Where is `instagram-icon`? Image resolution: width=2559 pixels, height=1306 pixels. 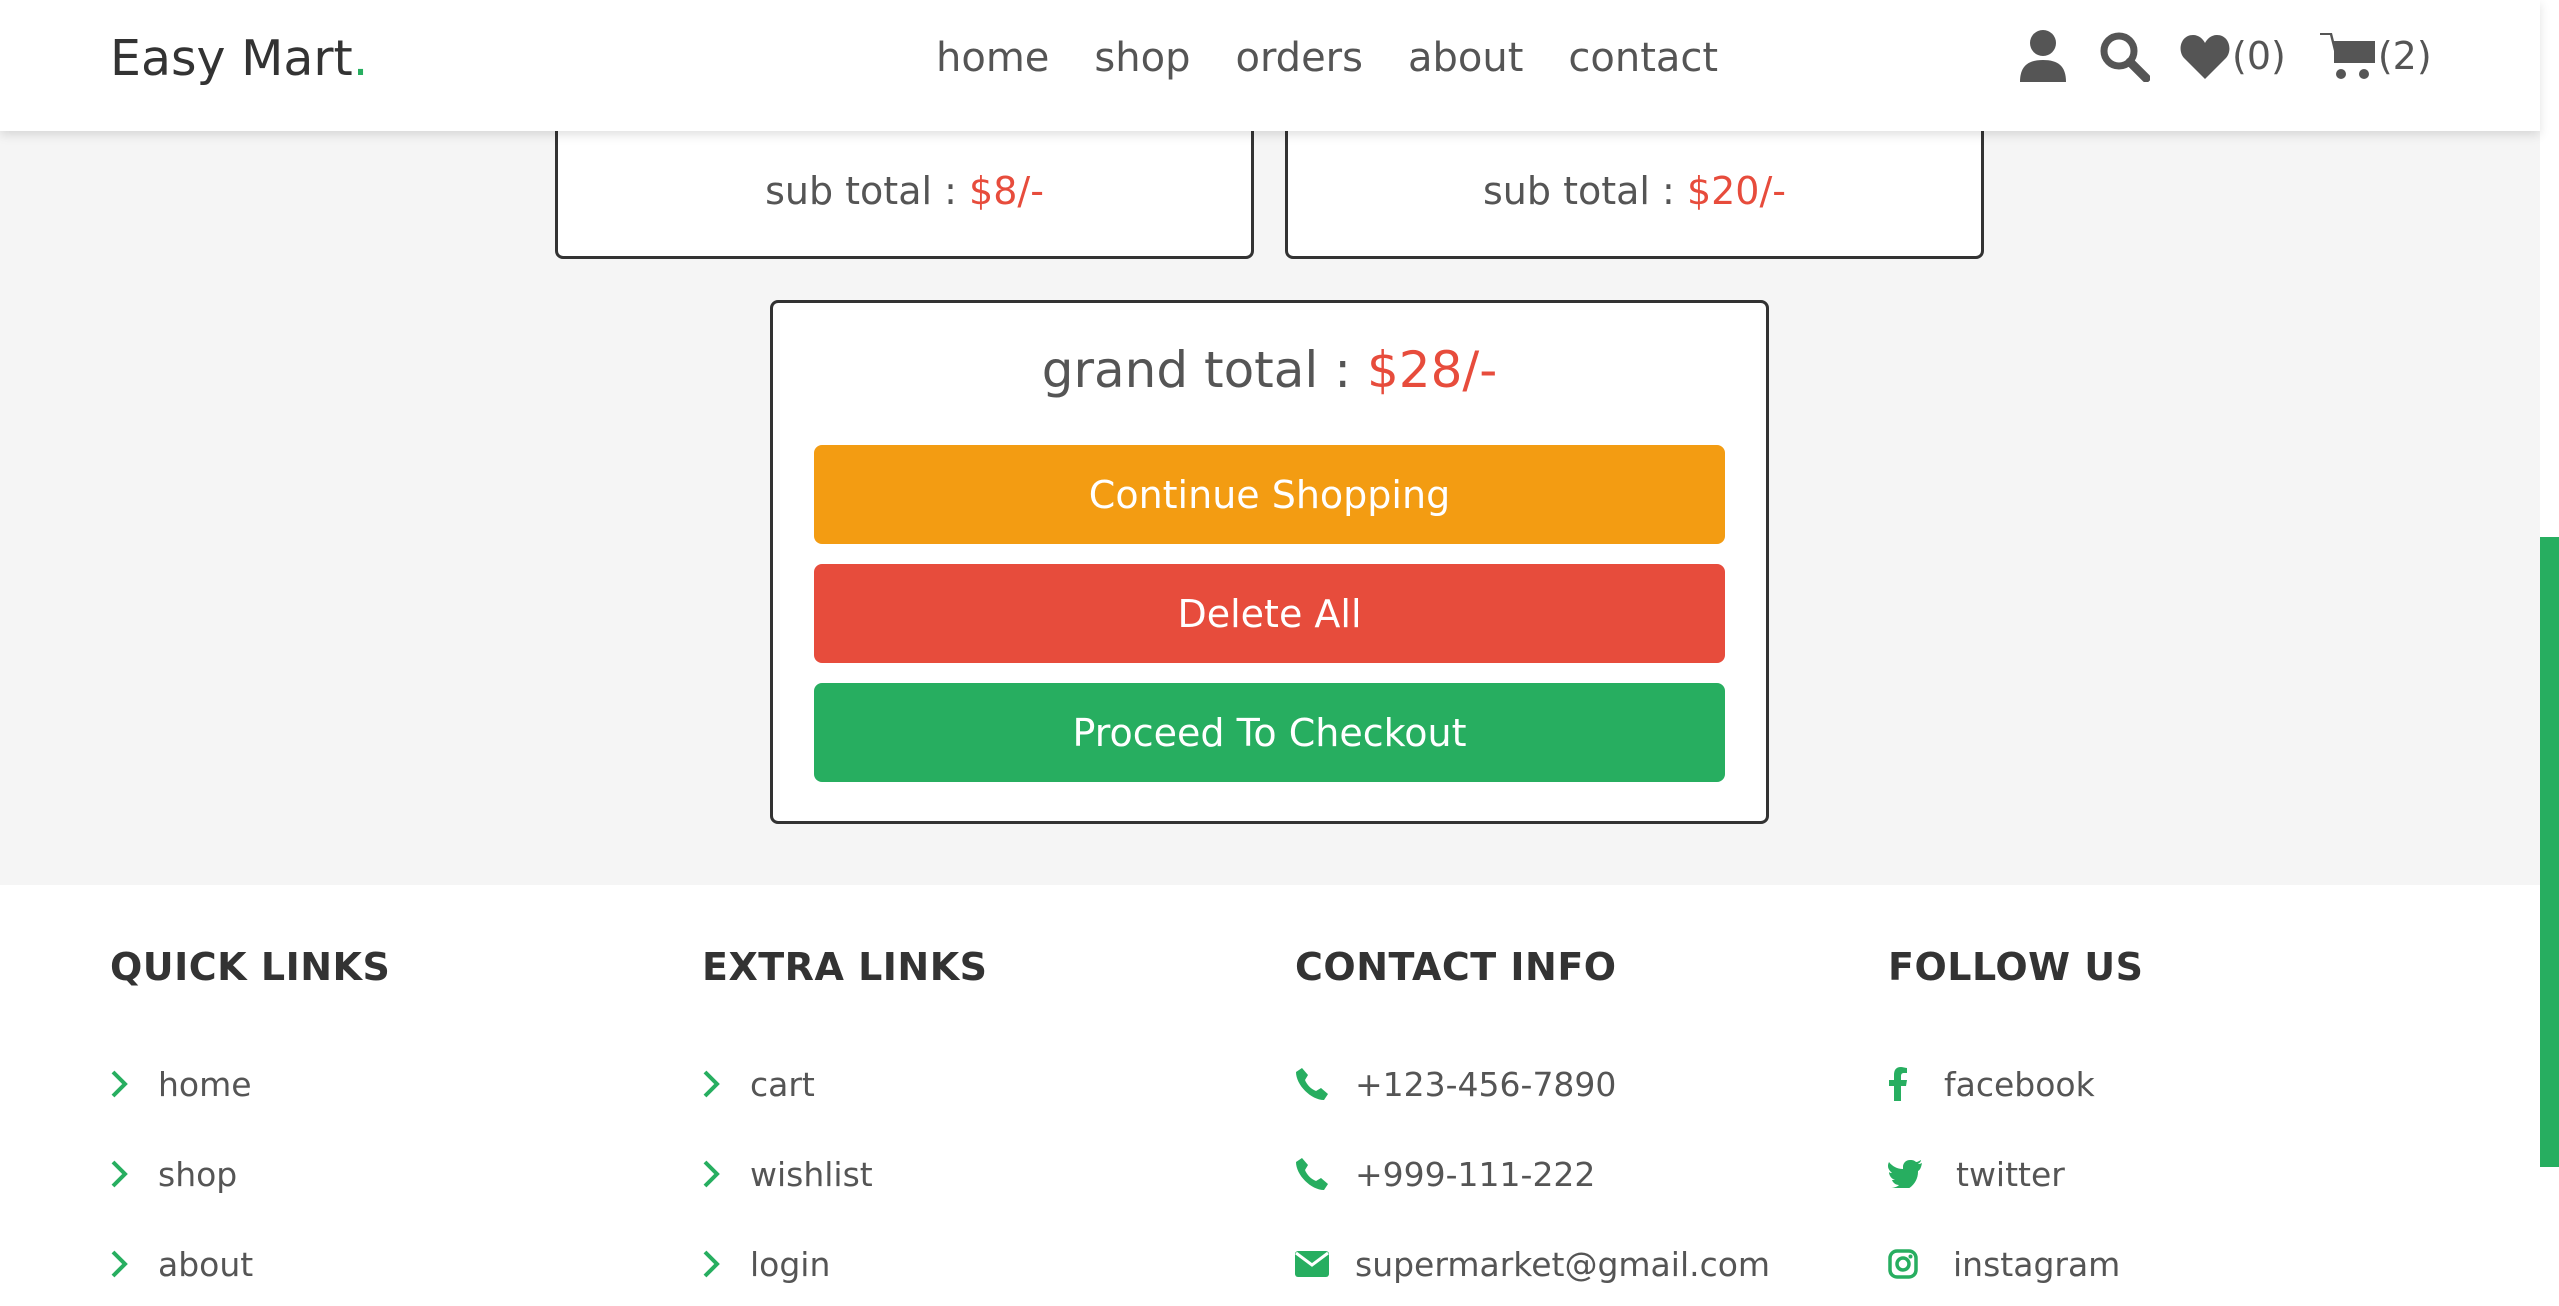
instagram-icon is located at coordinates (1903, 1264).